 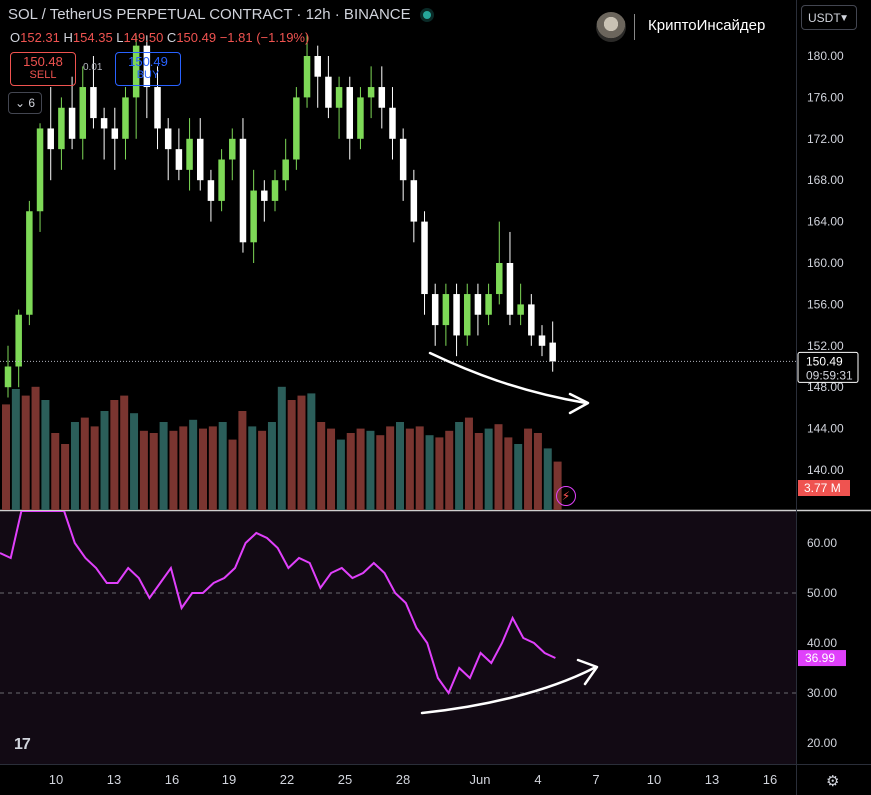 I want to click on currency-select: USDT ▼, so click(x=829, y=17).